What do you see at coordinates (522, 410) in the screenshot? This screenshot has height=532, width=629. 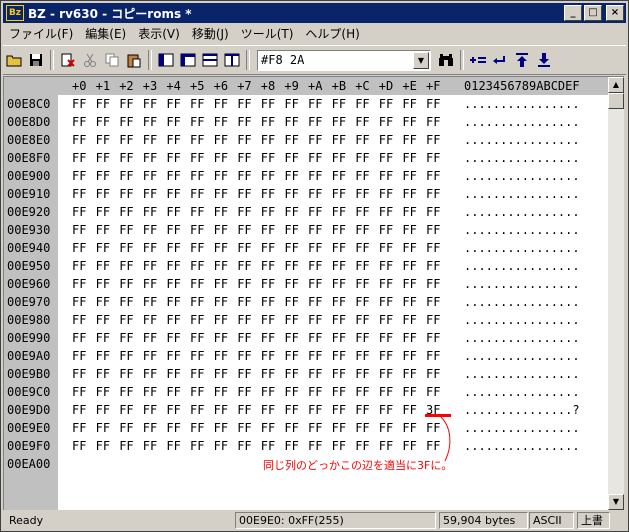 I see `ascii-text: ...............?` at bounding box center [522, 410].